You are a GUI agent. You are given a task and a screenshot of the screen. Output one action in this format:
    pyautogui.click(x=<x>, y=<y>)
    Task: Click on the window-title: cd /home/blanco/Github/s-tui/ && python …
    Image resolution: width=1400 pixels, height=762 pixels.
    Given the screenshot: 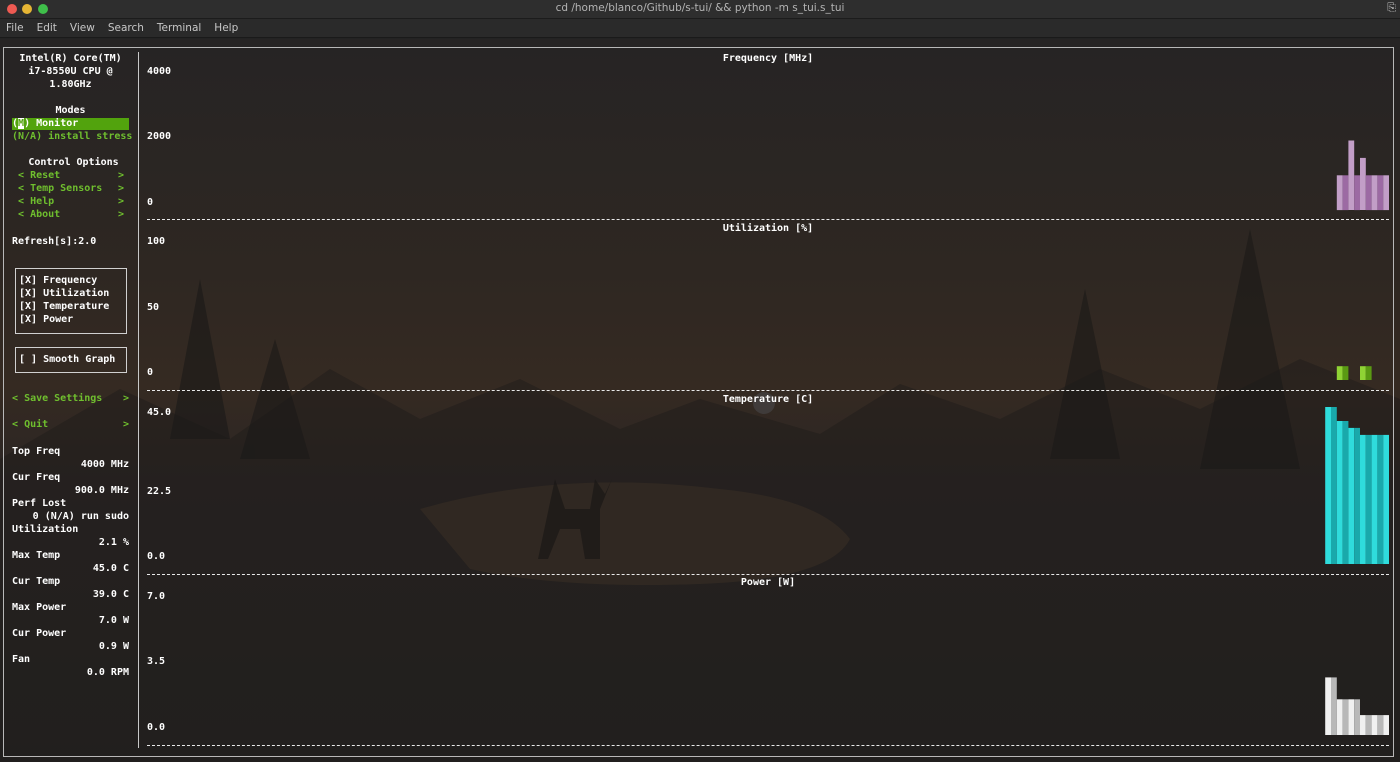 What is the action you would take?
    pyautogui.click(x=700, y=8)
    